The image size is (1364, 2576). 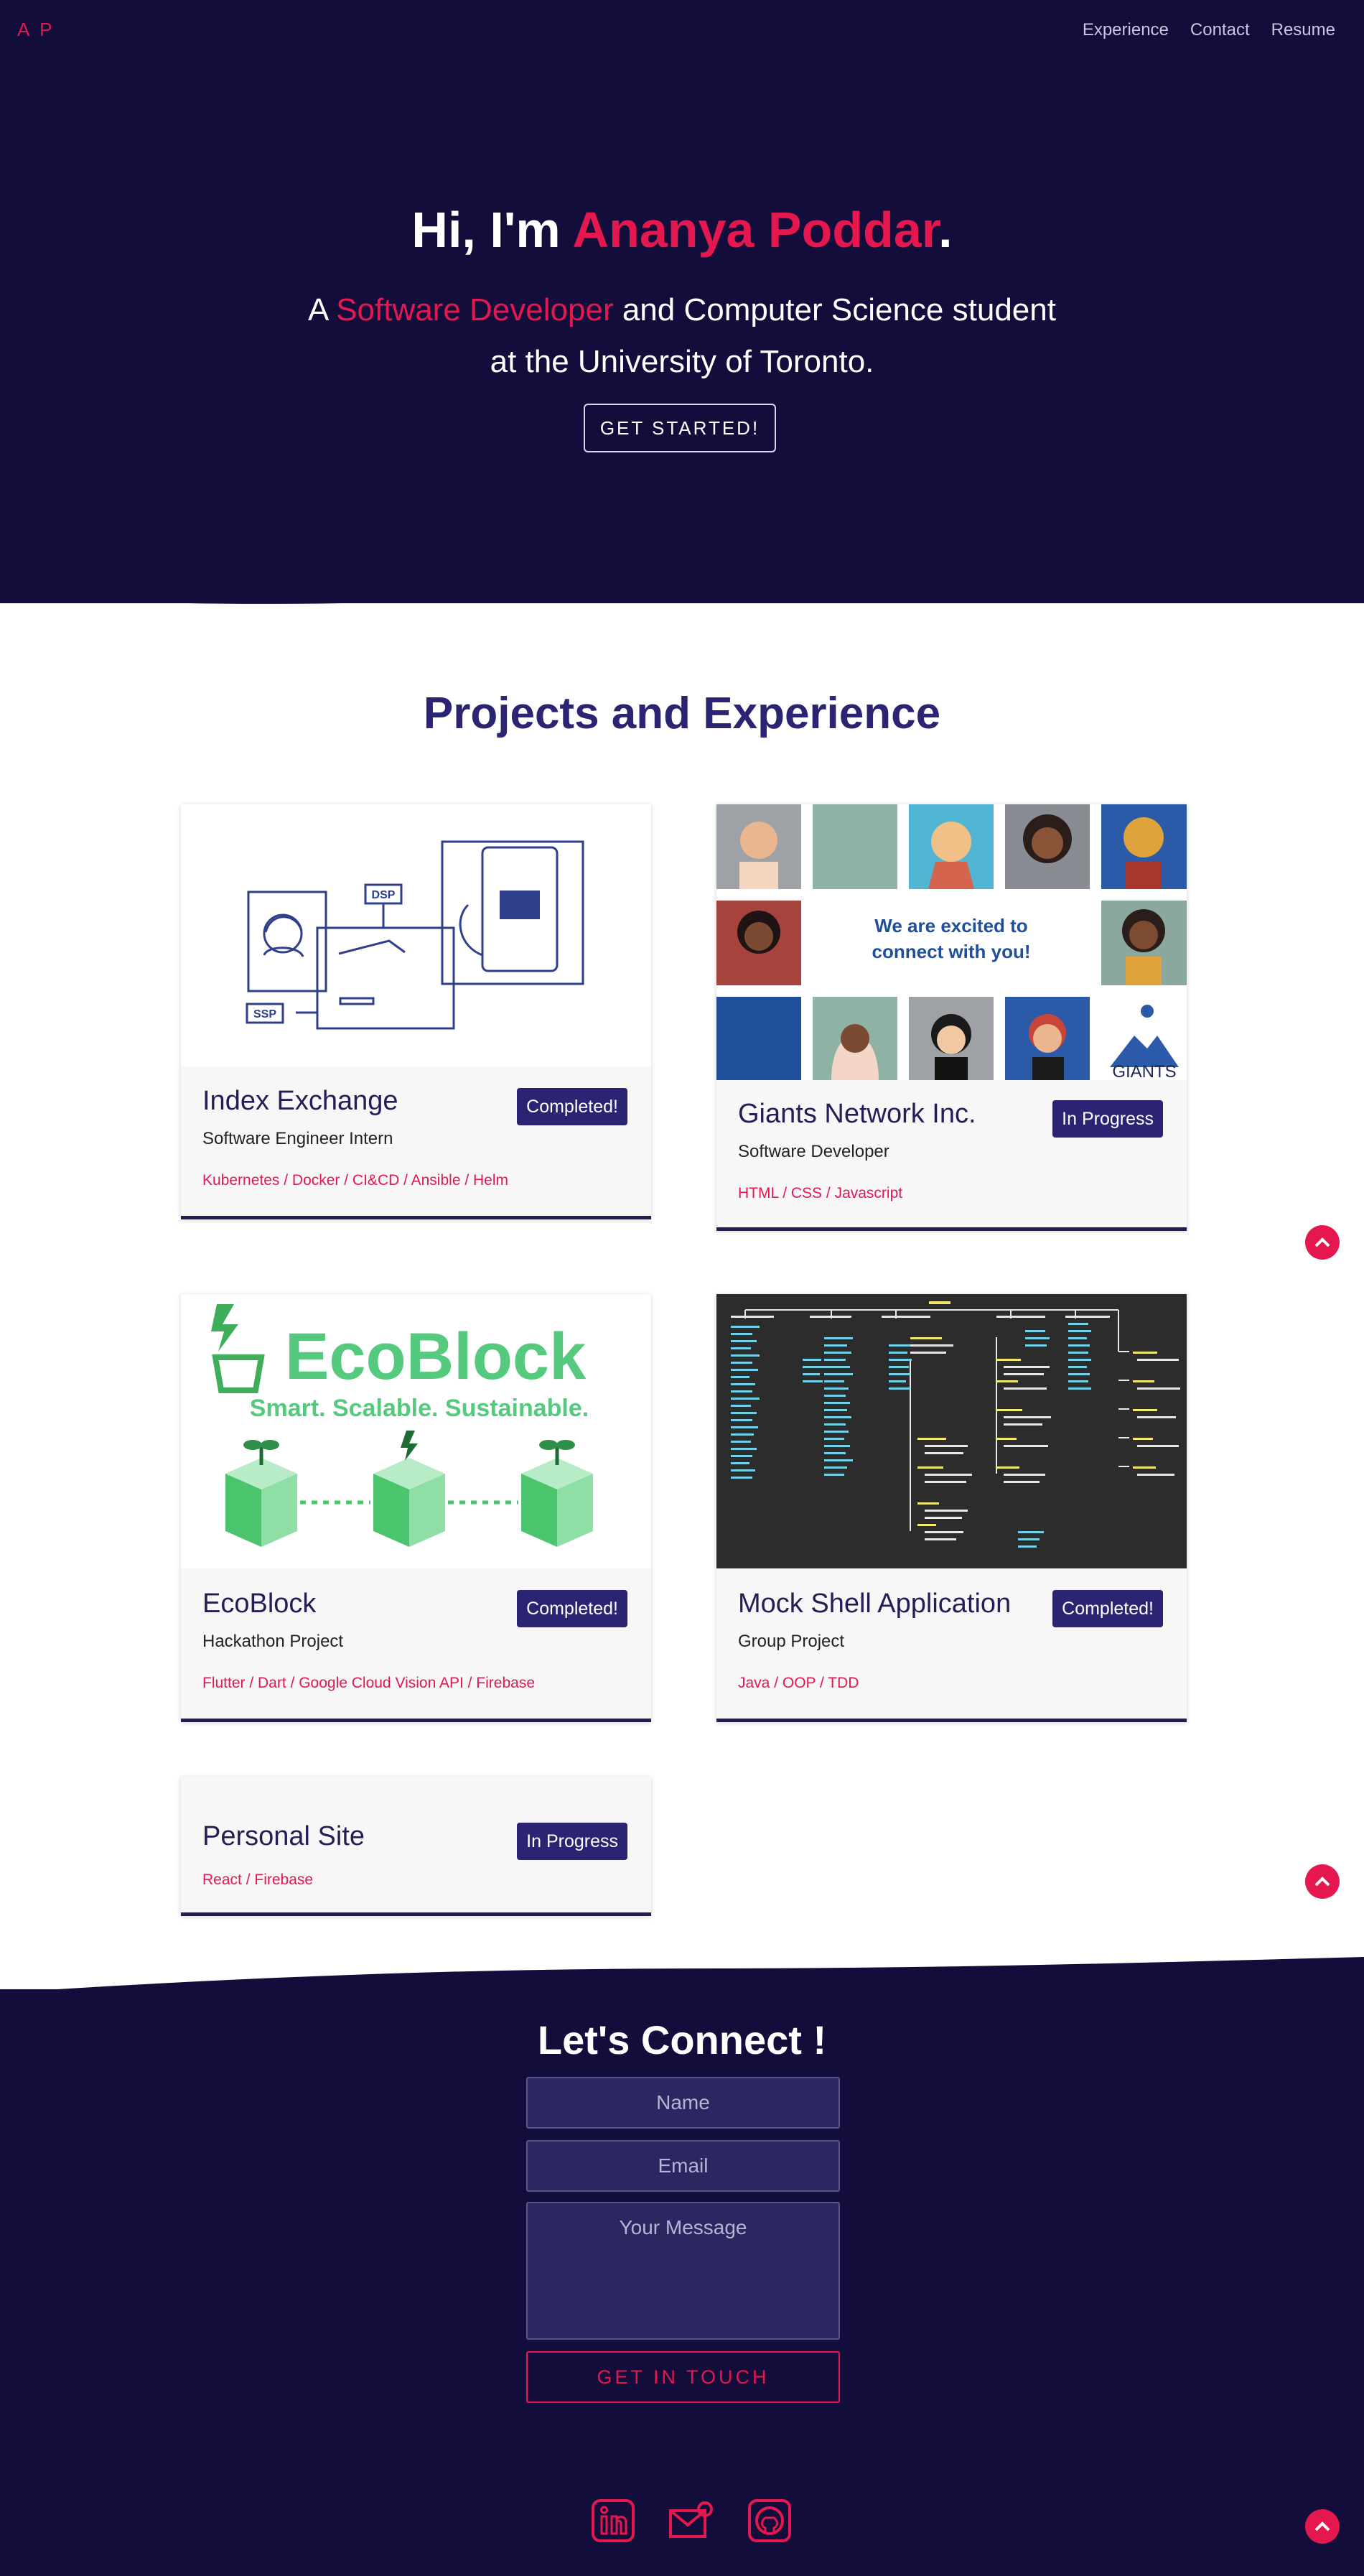 I want to click on card-title: Giants Network Inc., so click(x=857, y=1114).